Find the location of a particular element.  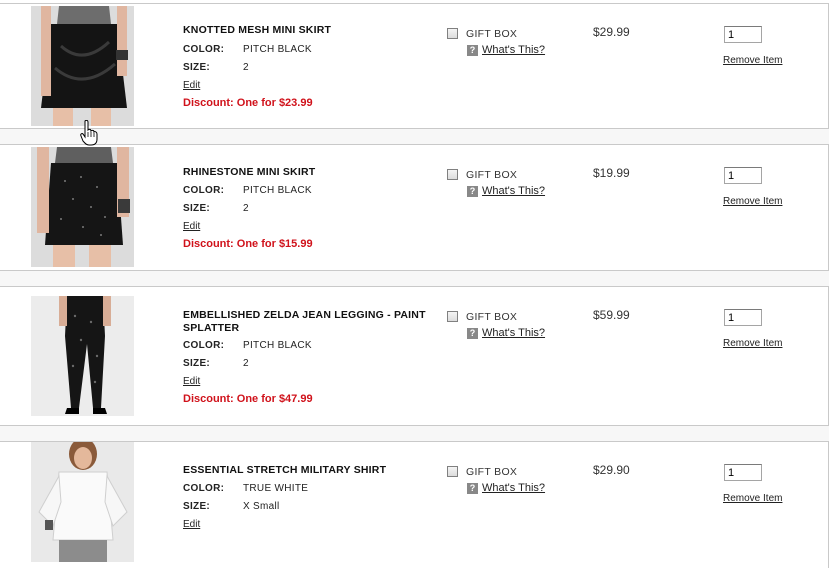

item-price: $19.99 is located at coordinates (611, 173).